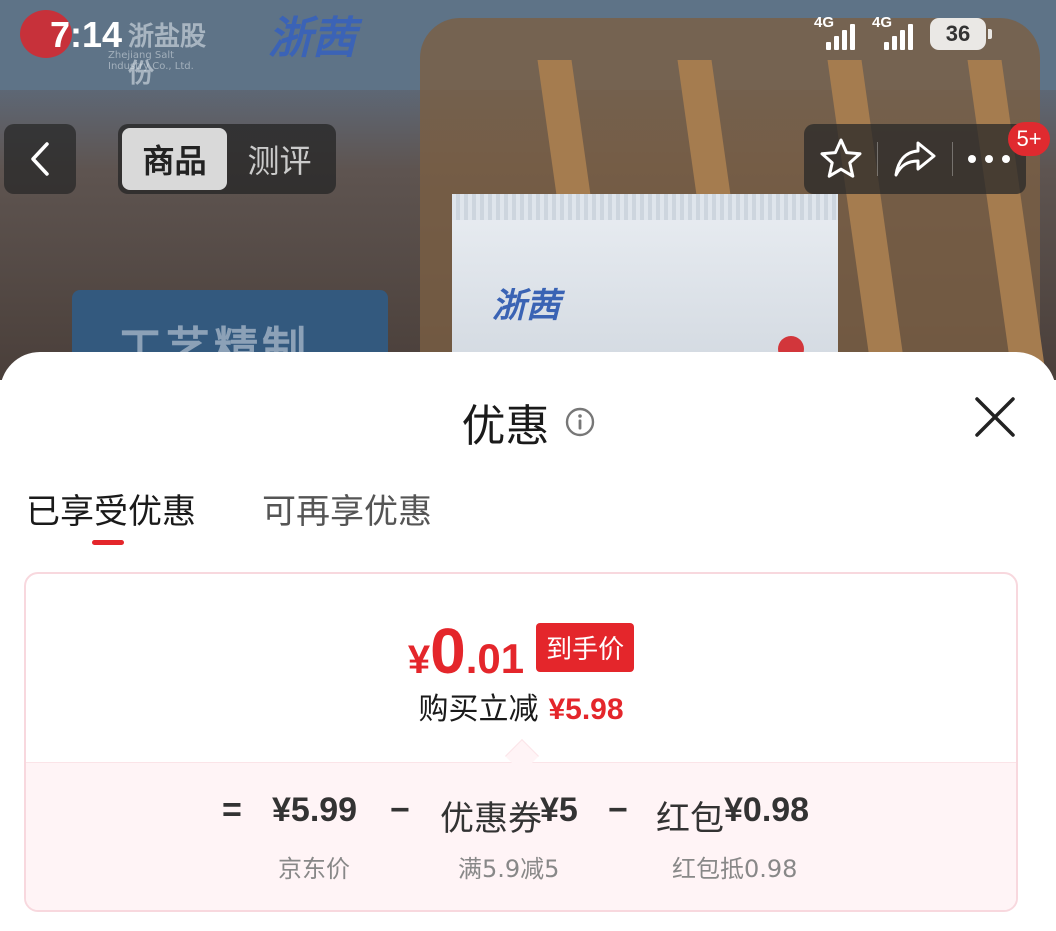 The image size is (1056, 931). I want to click on jd-price-value: ¥5.99, so click(315, 810).